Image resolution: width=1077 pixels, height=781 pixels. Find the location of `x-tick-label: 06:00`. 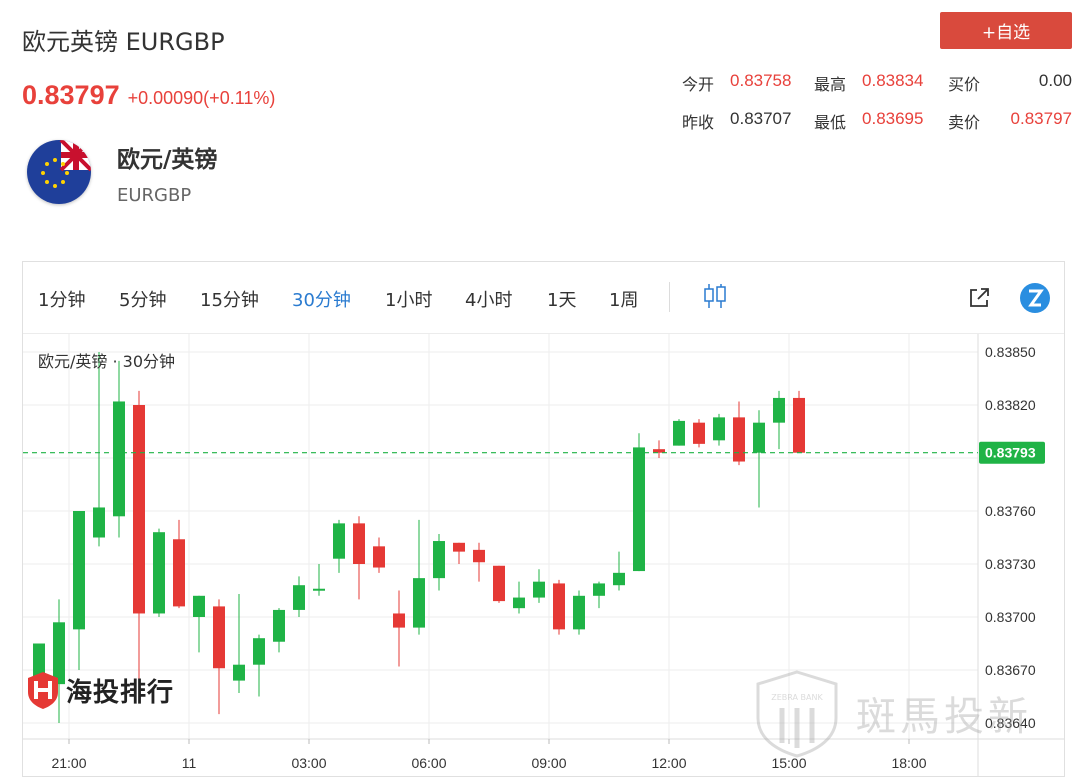

x-tick-label: 06:00 is located at coordinates (428, 763).